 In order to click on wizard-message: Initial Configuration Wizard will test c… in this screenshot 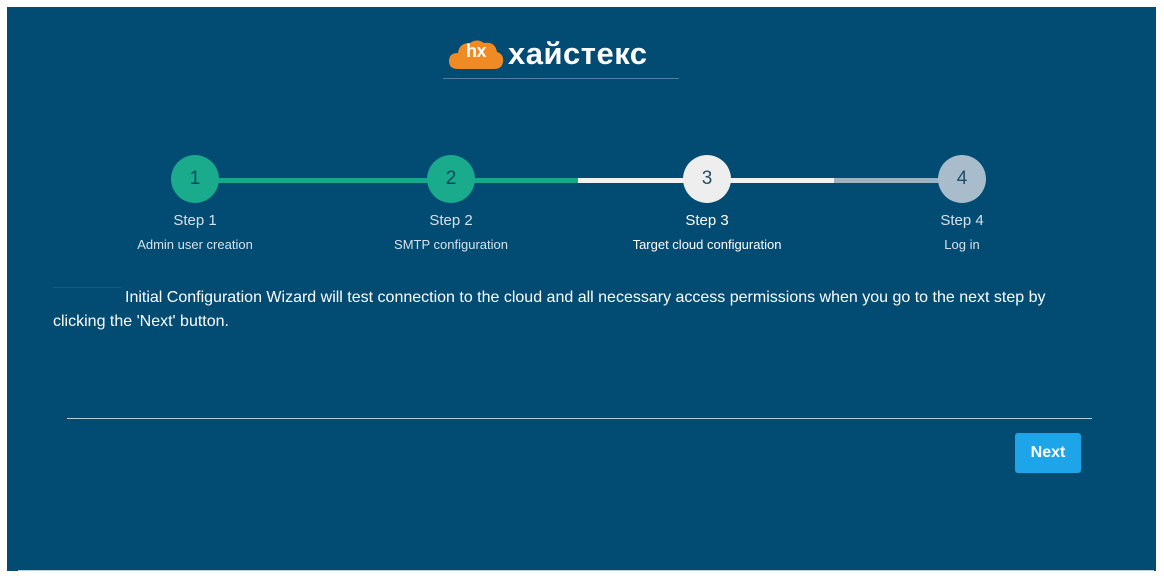, I will do `click(558, 310)`.